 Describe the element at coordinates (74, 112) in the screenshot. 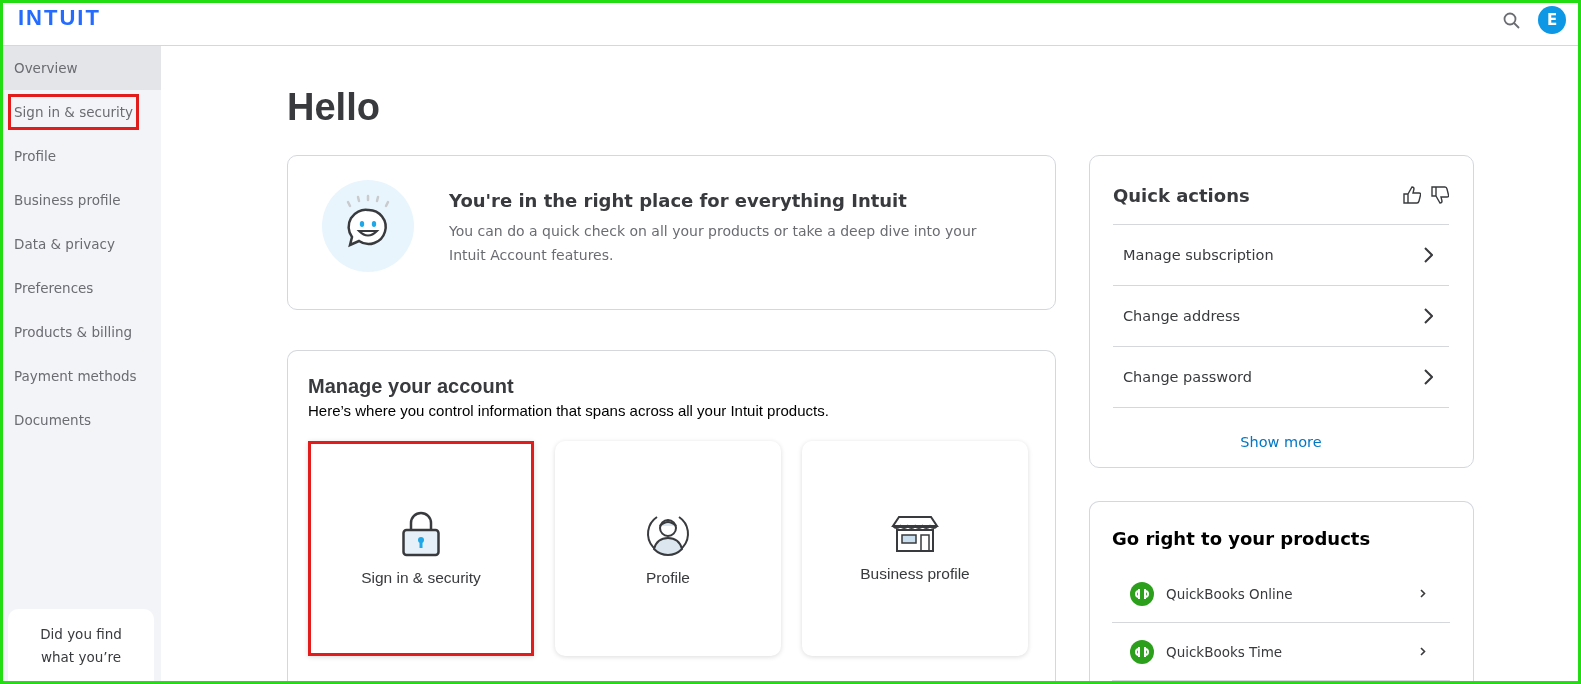

I see `sidebar-item-label: Sign in & security` at that location.